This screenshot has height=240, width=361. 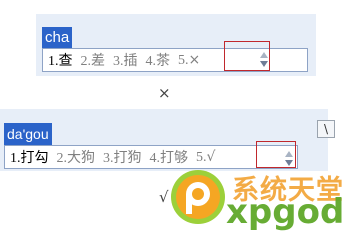 What do you see at coordinates (169, 157) in the screenshot?
I see `candidate-4: 4.打够` at bounding box center [169, 157].